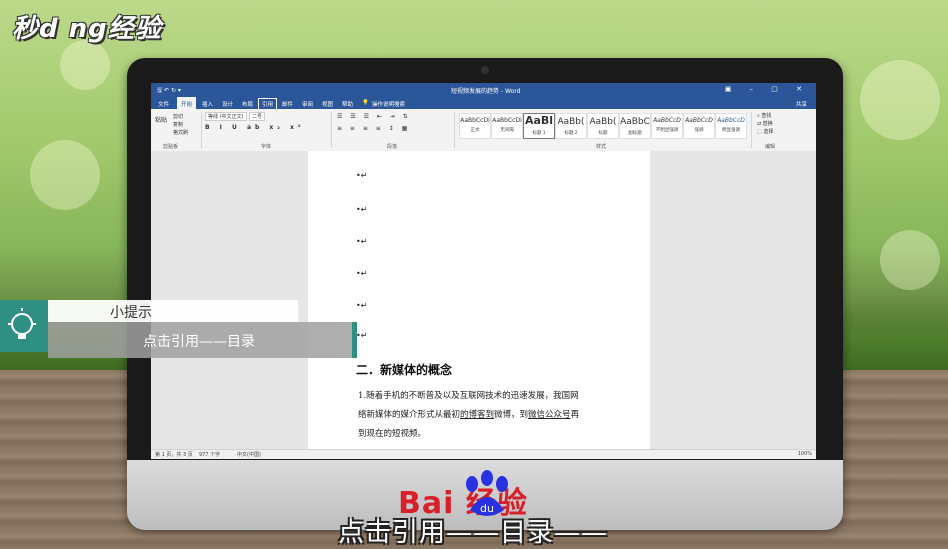 The image size is (948, 549). I want to click on style-subtitle: AaBbC 副标题, so click(635, 126).